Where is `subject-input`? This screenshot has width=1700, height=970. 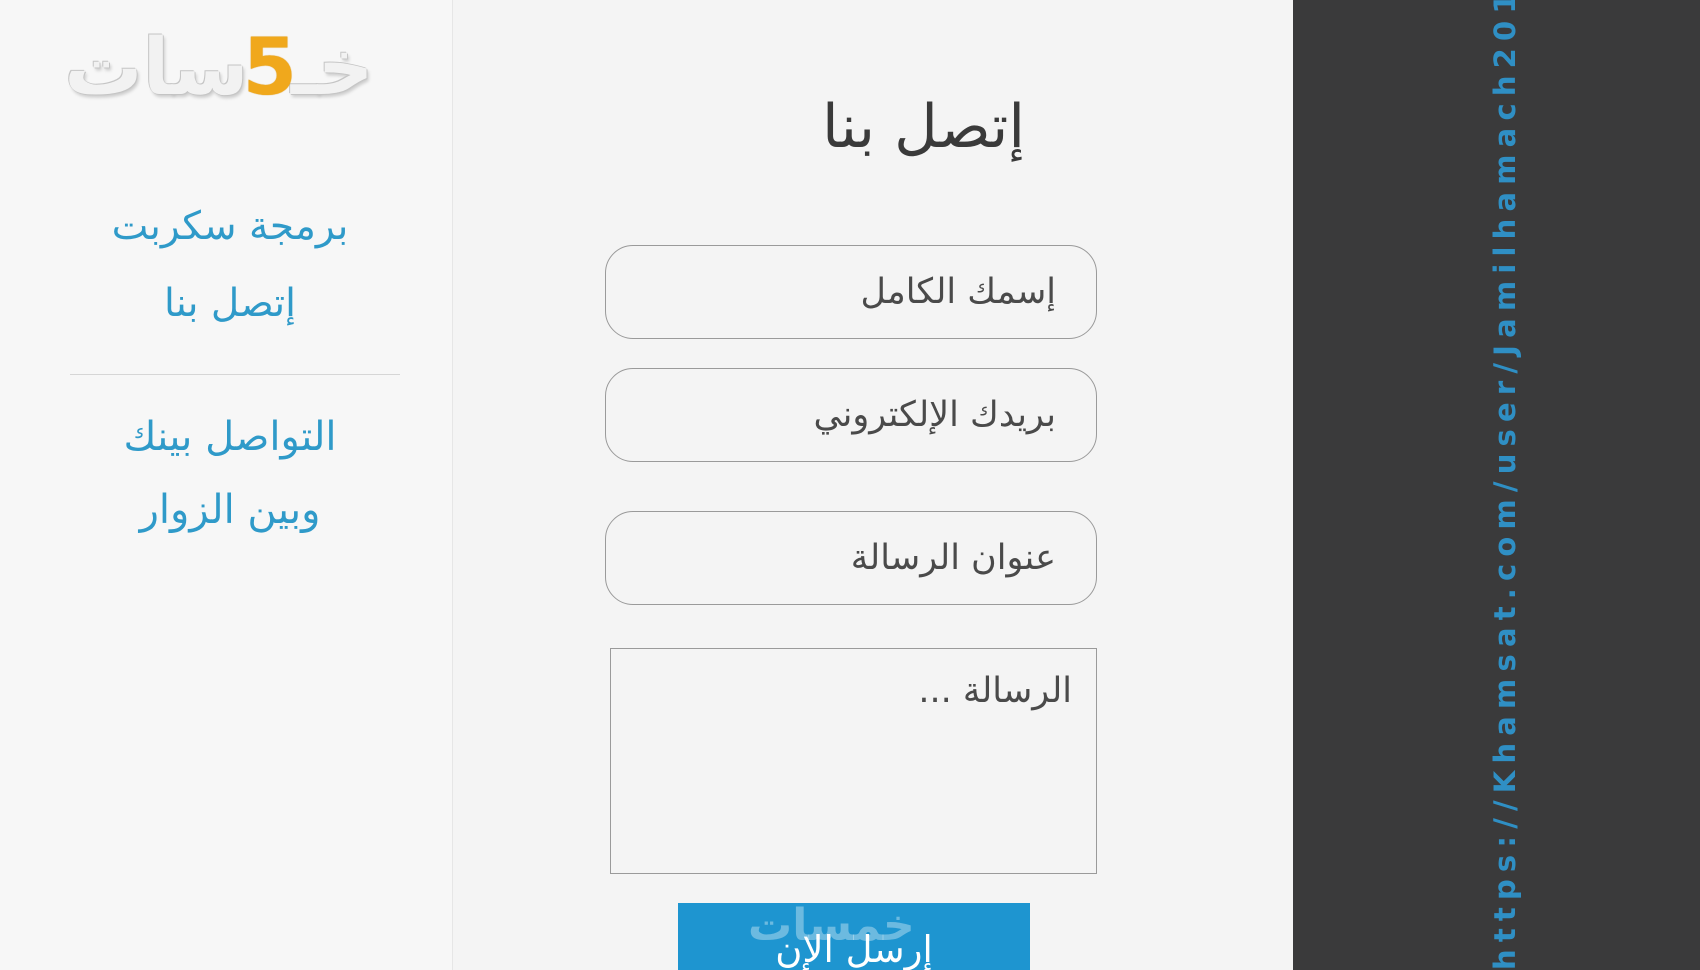 subject-input is located at coordinates (851, 558).